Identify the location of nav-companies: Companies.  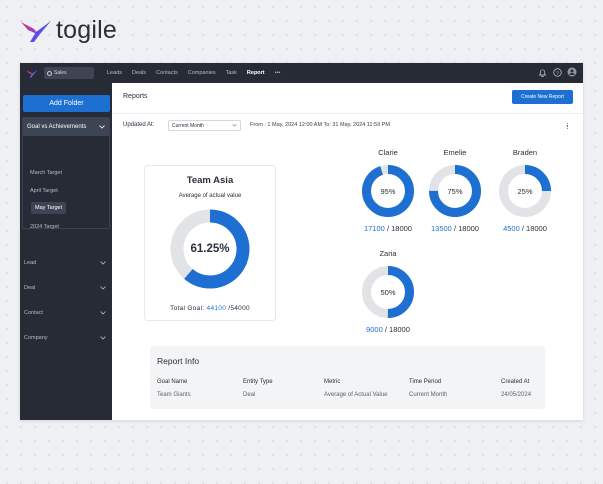
(202, 73).